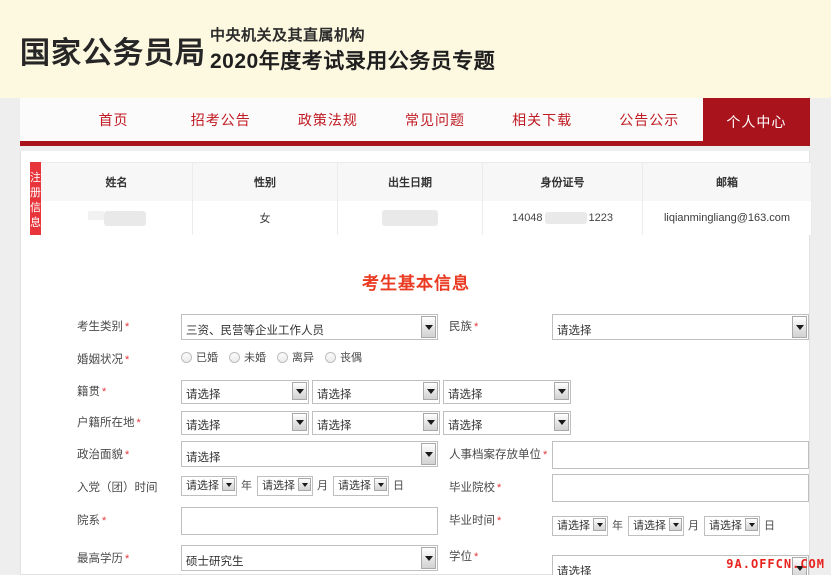  What do you see at coordinates (202, 486) in the screenshot?
I see `select-party-join-year-value: 请选择` at bounding box center [202, 486].